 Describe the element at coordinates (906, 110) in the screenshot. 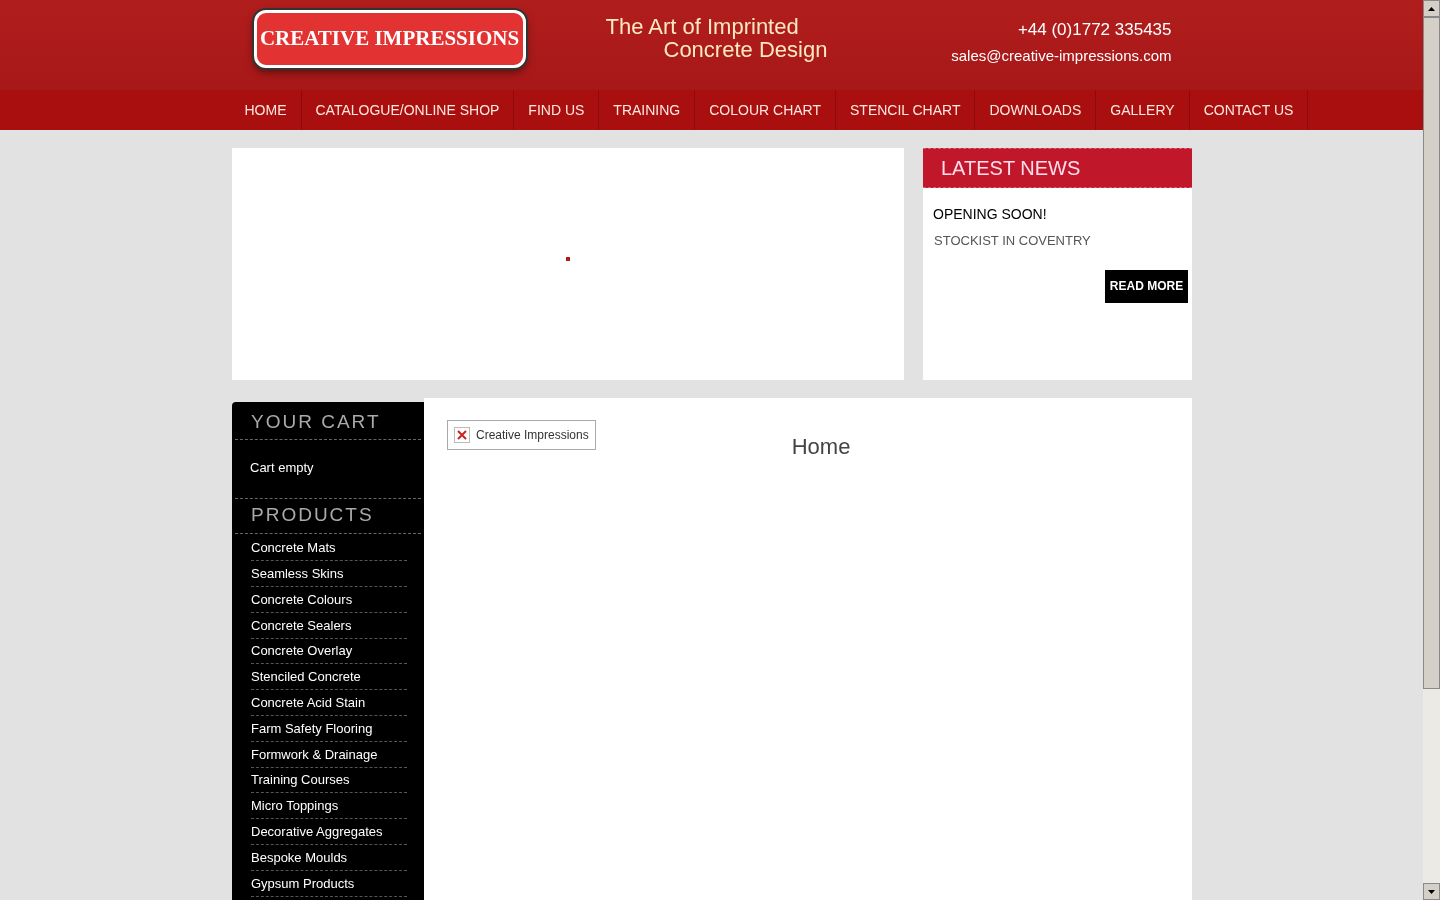

I see `nav-link: STENCIL CHART` at that location.